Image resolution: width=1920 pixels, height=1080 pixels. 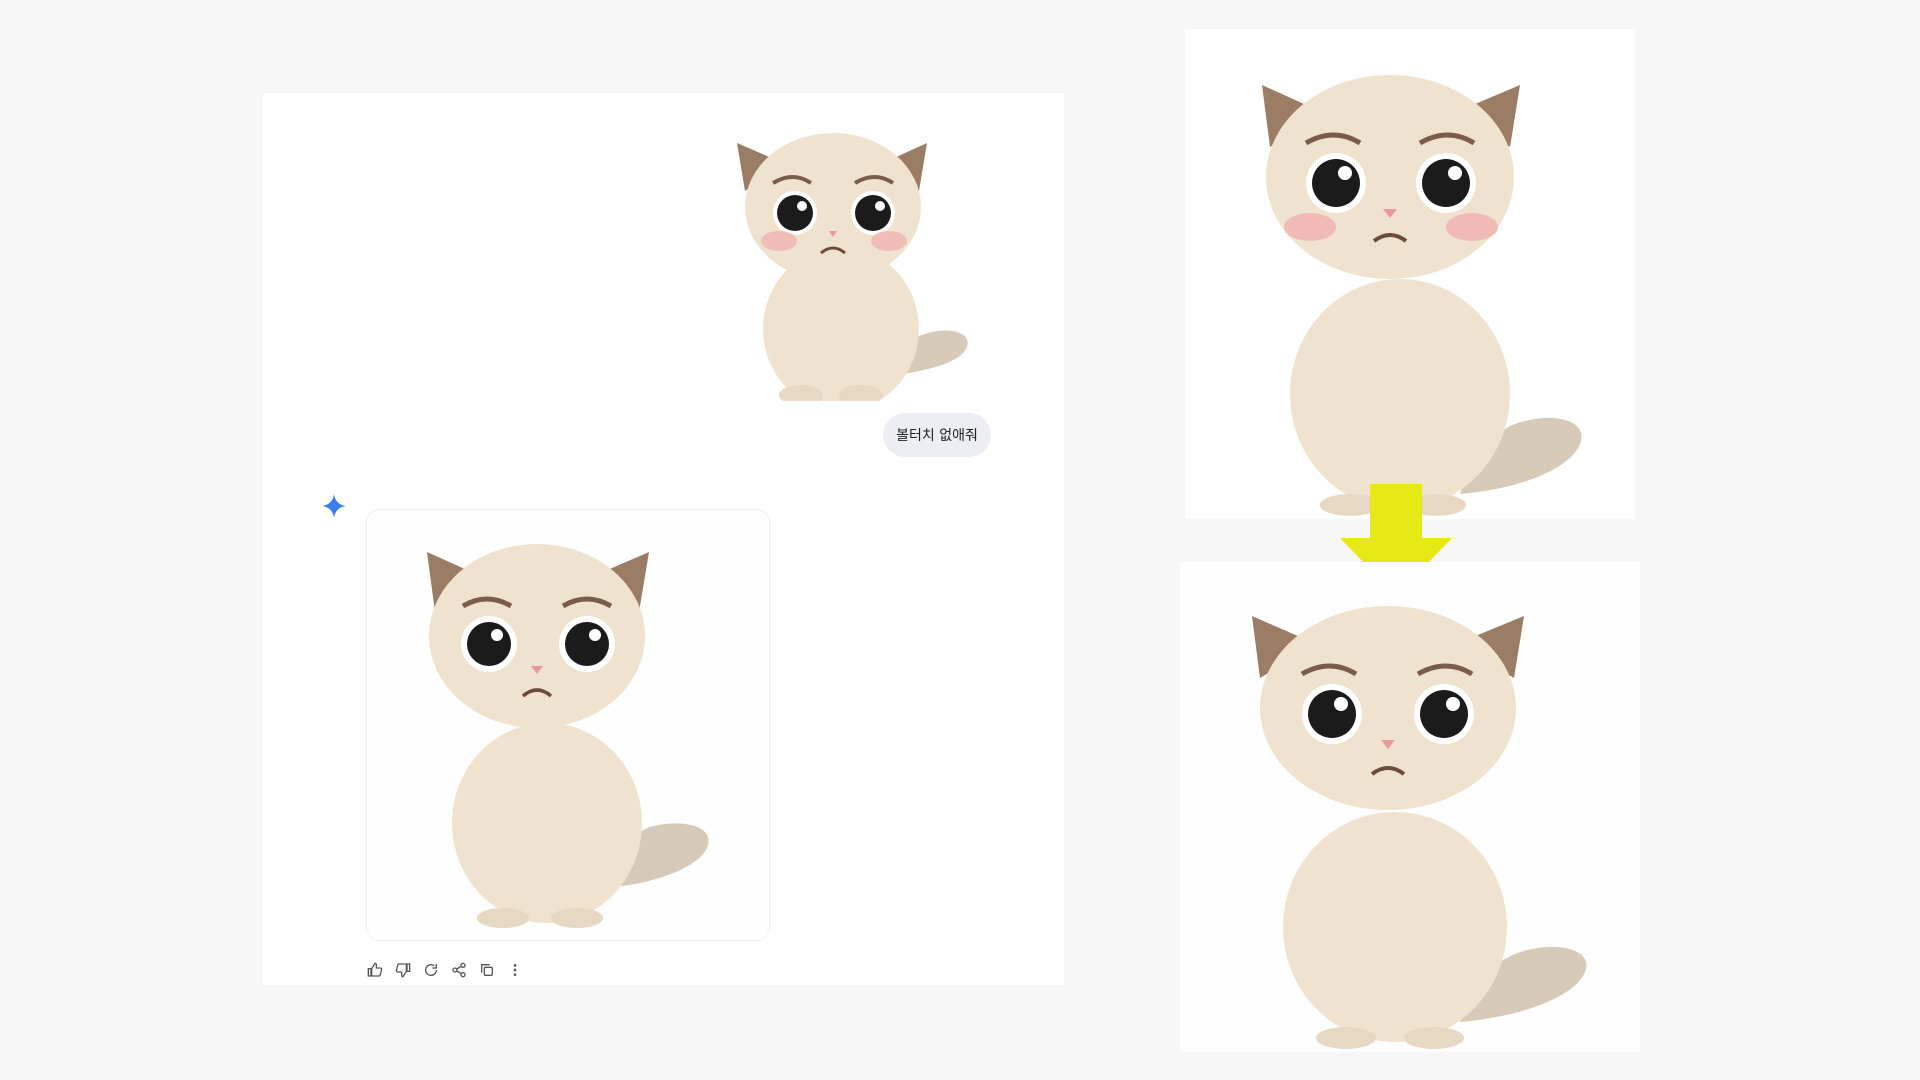 What do you see at coordinates (1422, 295) in the screenshot?
I see `before-cat-image` at bounding box center [1422, 295].